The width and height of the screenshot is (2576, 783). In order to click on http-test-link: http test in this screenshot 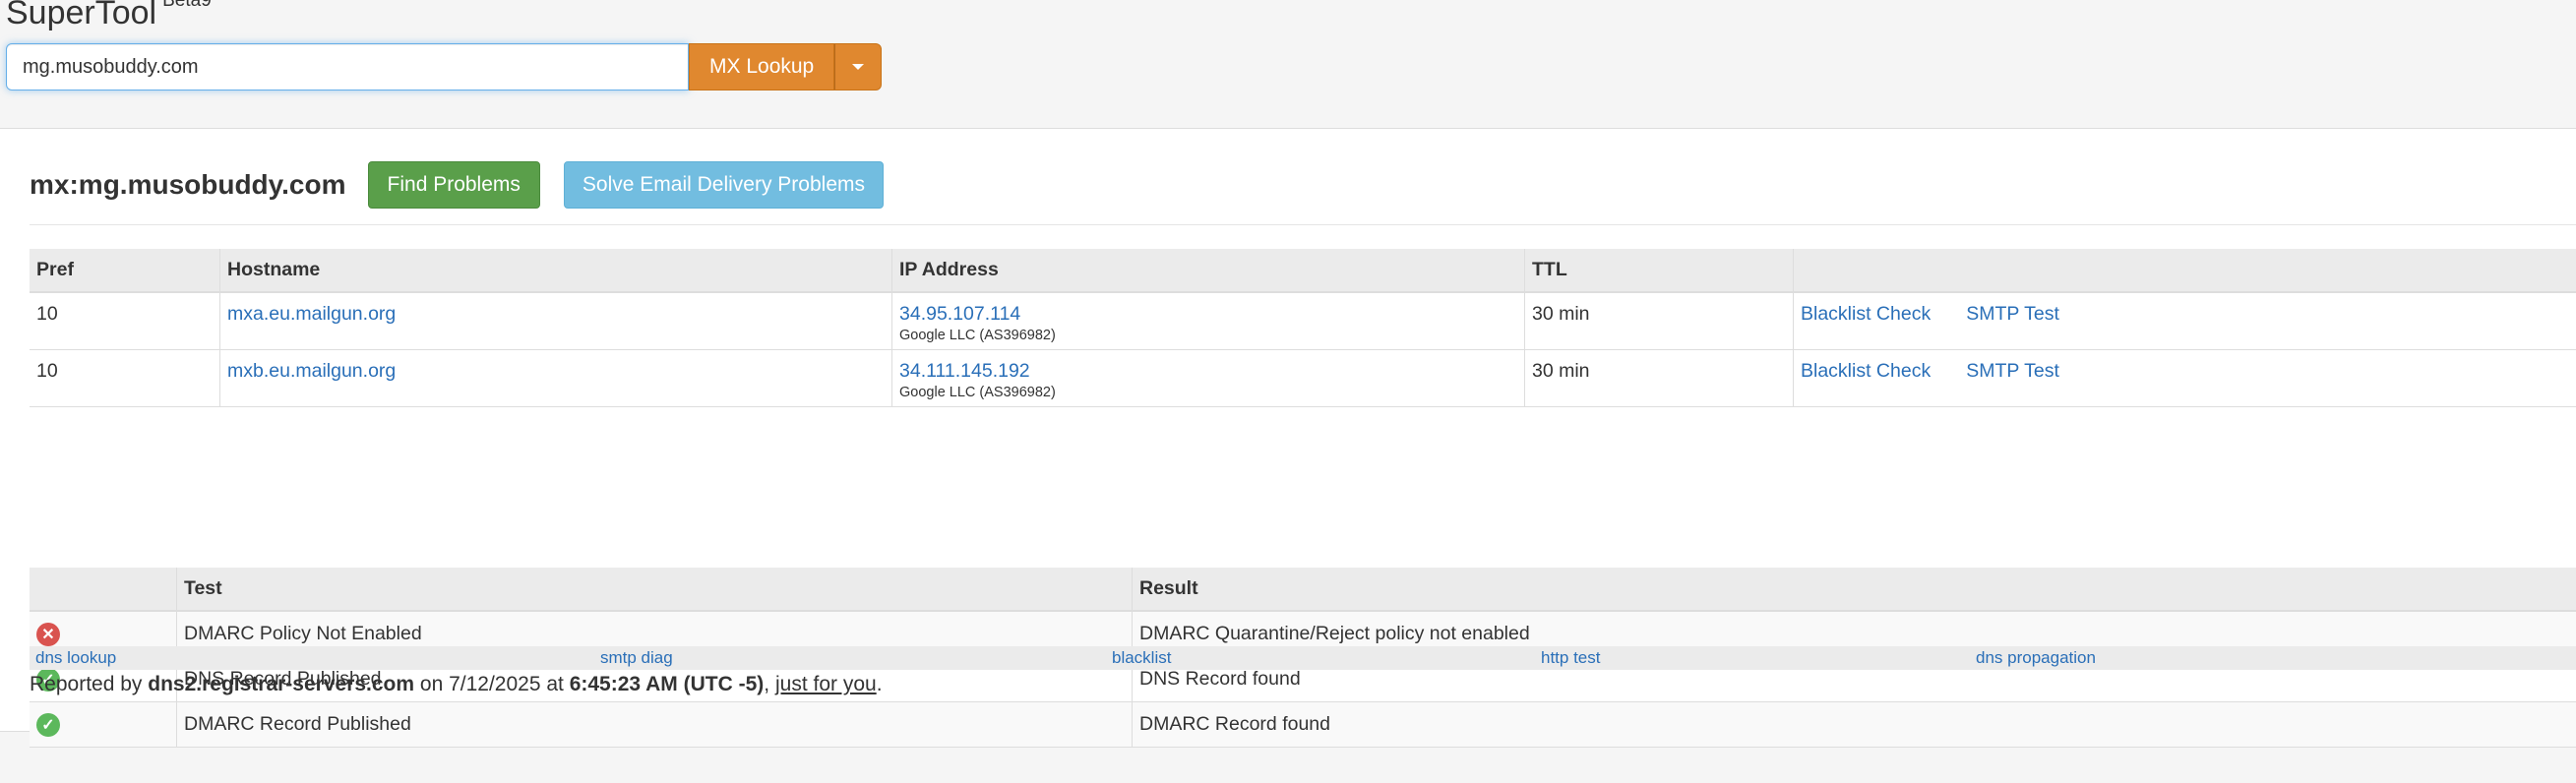, I will do `click(1570, 658)`.